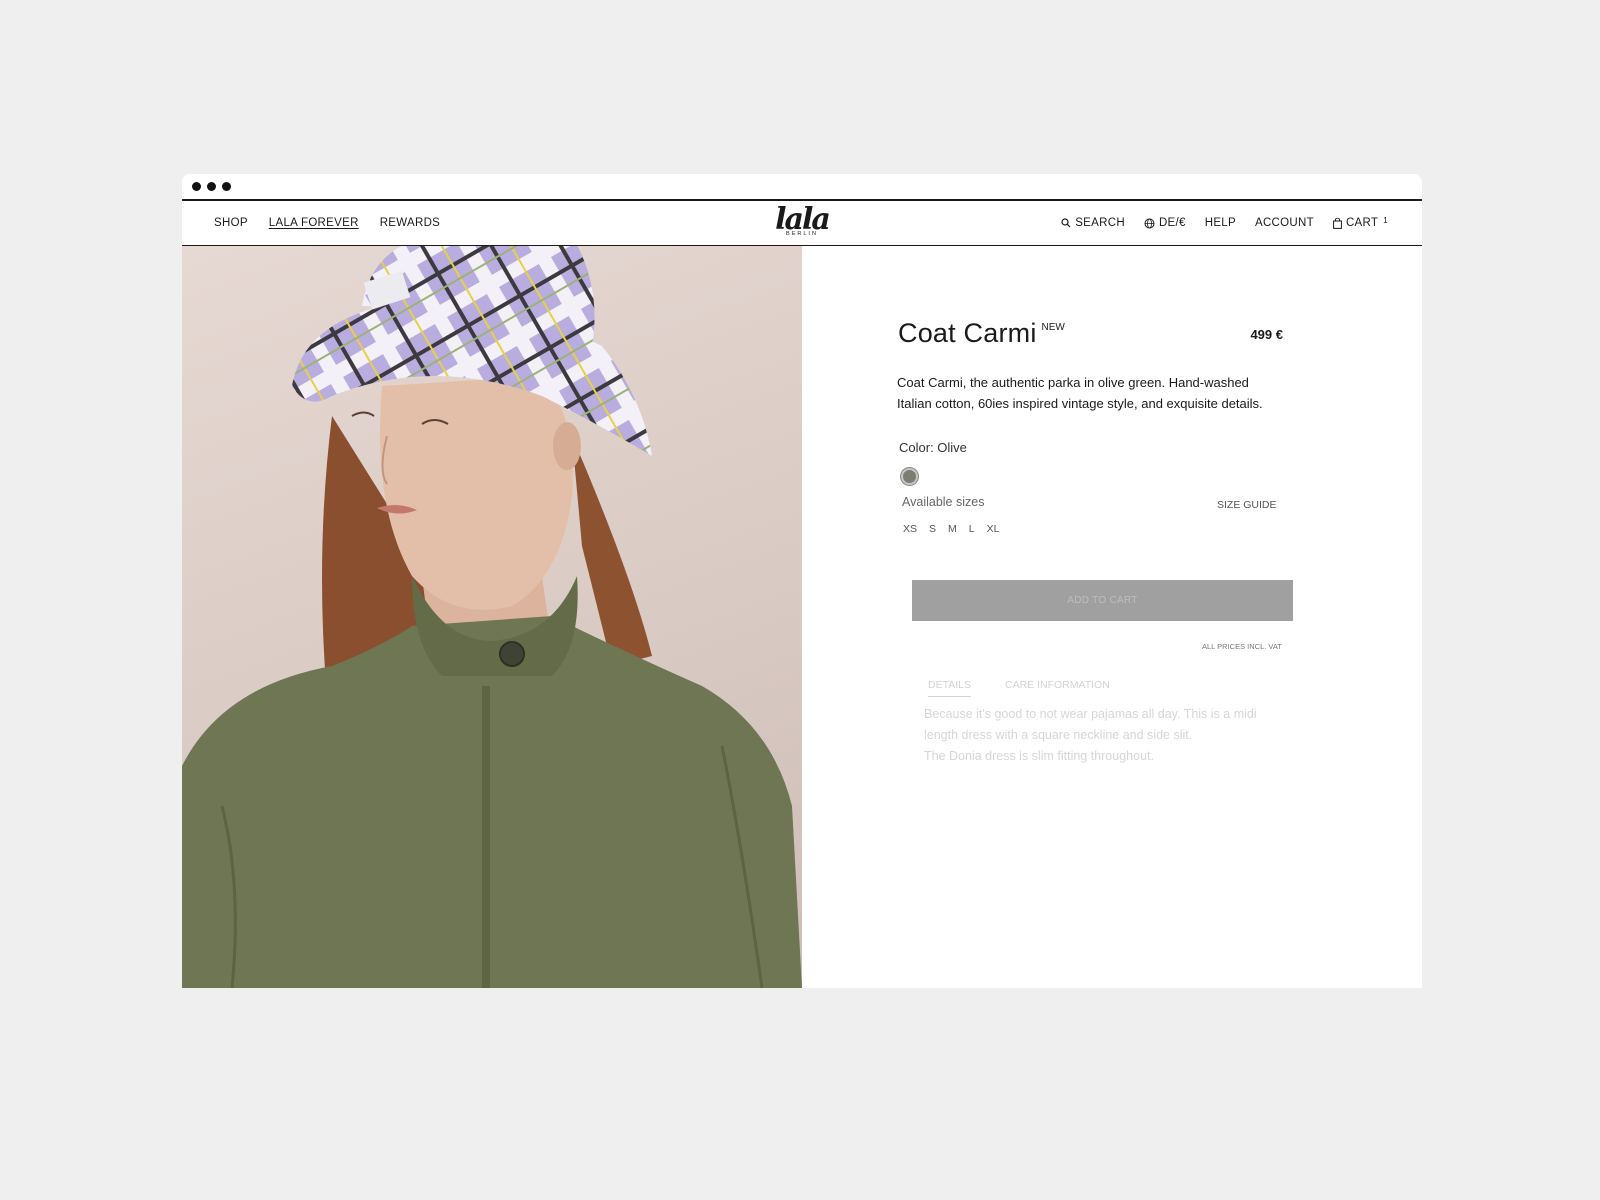 This screenshot has width=1600, height=1200. What do you see at coordinates (993, 529) in the screenshot?
I see `size-option-xl: XL` at bounding box center [993, 529].